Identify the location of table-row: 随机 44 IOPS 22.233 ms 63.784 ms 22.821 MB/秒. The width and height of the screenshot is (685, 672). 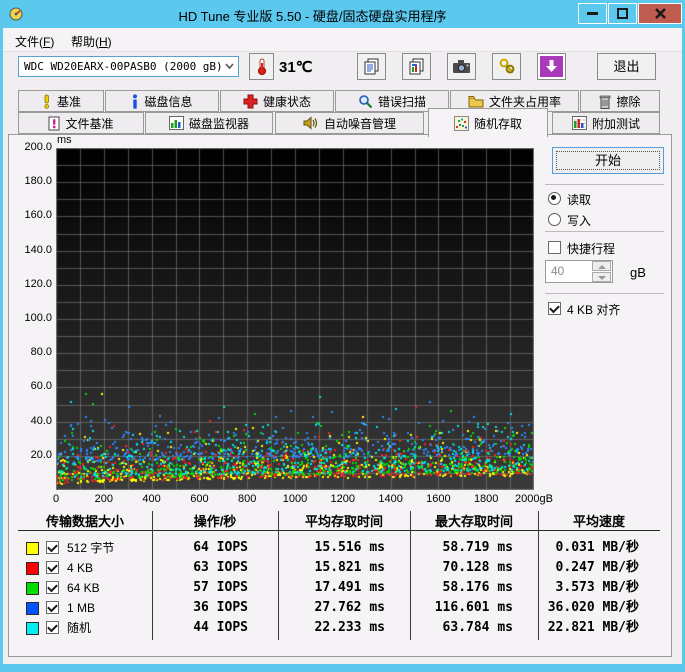
(339, 628).